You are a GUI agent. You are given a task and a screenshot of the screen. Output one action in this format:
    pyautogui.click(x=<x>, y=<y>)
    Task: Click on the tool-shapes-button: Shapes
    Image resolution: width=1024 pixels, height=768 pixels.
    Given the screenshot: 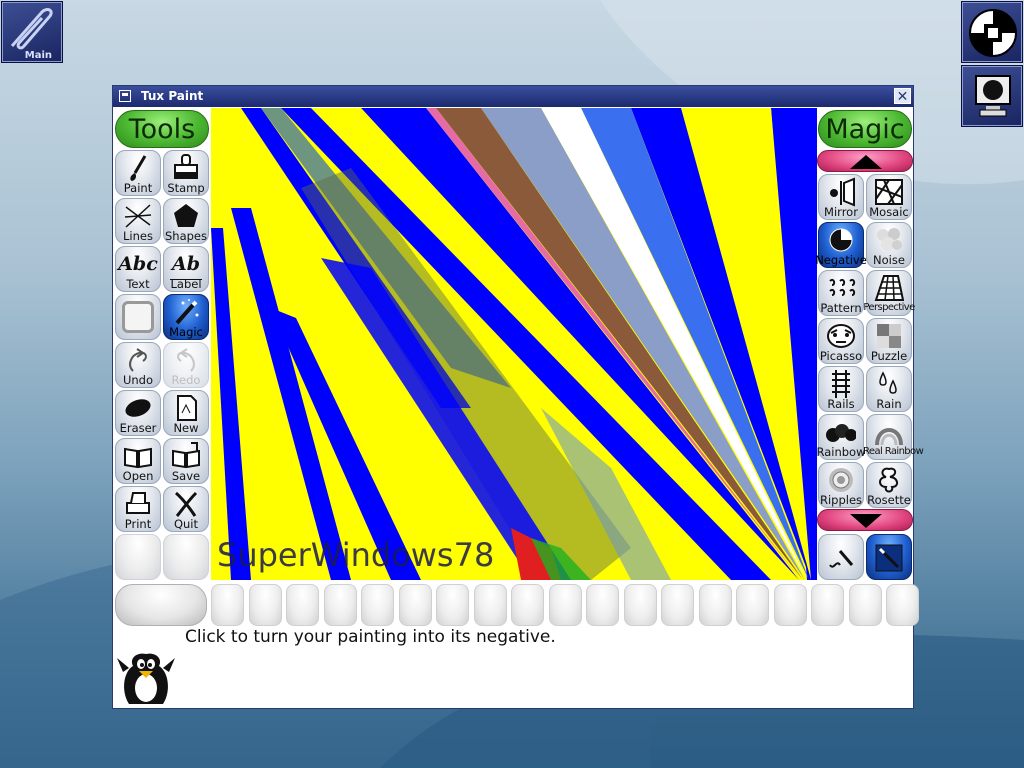 What is the action you would take?
    pyautogui.click(x=186, y=221)
    